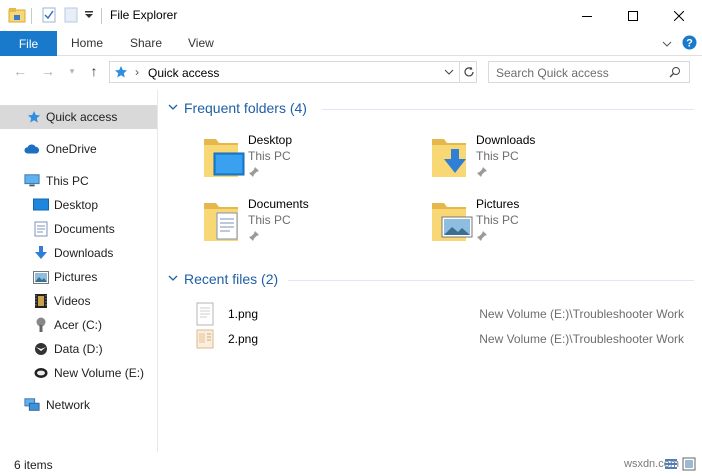 The image size is (702, 476). Describe the element at coordinates (243, 339) in the screenshot. I see `file-name: 2.png` at that location.